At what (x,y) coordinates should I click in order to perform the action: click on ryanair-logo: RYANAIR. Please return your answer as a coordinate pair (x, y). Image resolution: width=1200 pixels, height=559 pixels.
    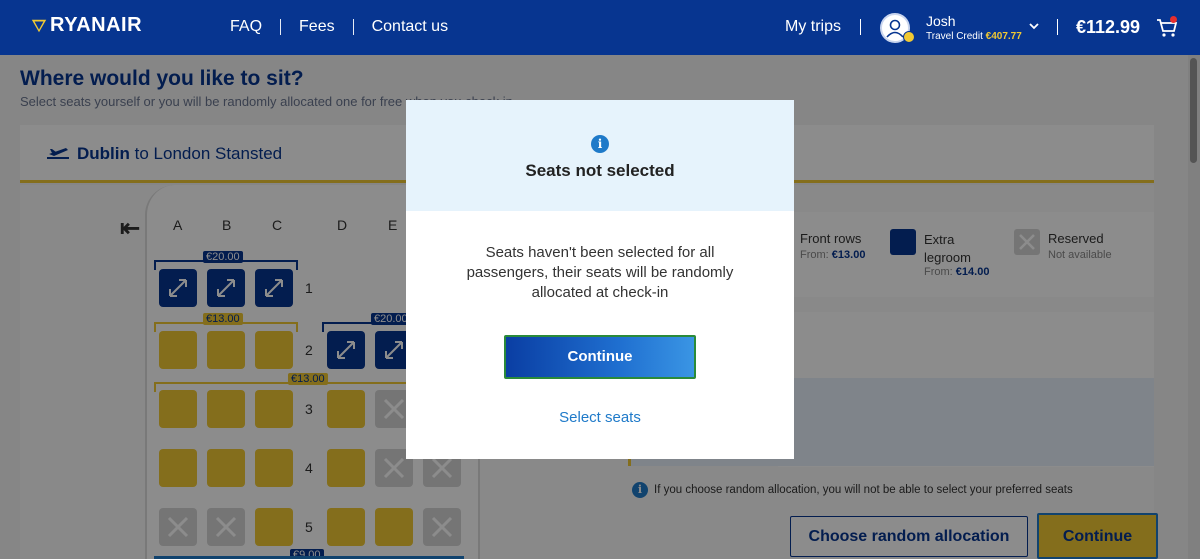
    Looking at the image, I should click on (86, 25).